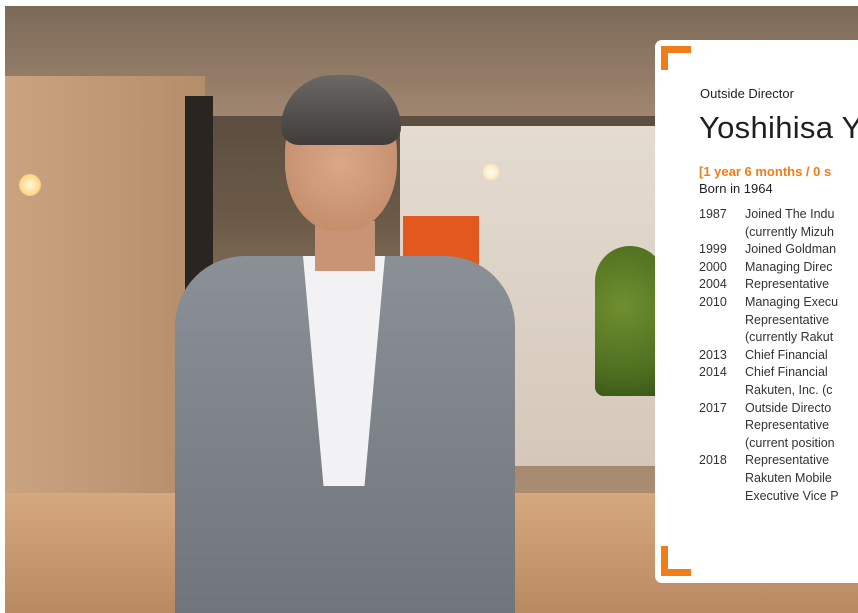 This screenshot has height=613, width=858. I want to click on career-description-line: Rakuten, Inc. (c, so click(789, 389).